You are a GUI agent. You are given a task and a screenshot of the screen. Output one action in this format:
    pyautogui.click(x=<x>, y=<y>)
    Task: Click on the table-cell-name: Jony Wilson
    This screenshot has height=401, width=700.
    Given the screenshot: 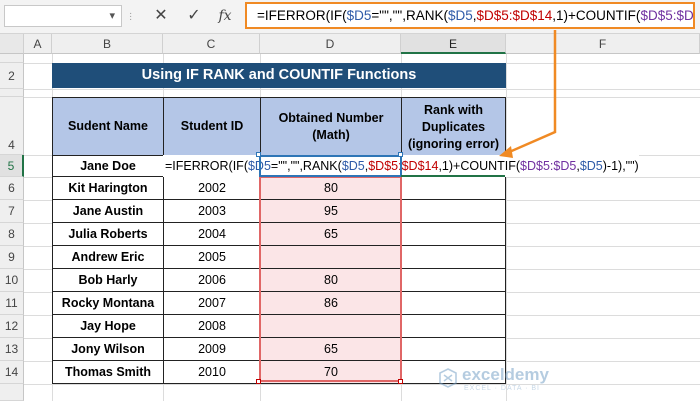 What is the action you would take?
    pyautogui.click(x=108, y=349)
    